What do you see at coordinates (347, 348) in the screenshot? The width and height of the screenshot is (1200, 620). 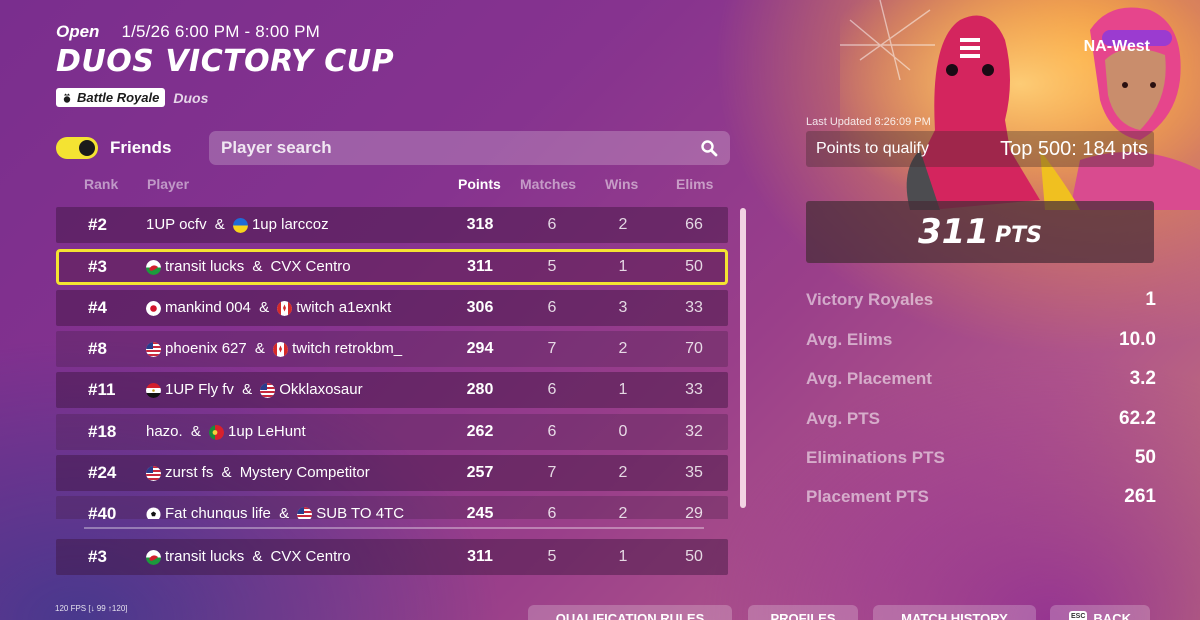 I see `player-two-name: twitch retrokbm_` at bounding box center [347, 348].